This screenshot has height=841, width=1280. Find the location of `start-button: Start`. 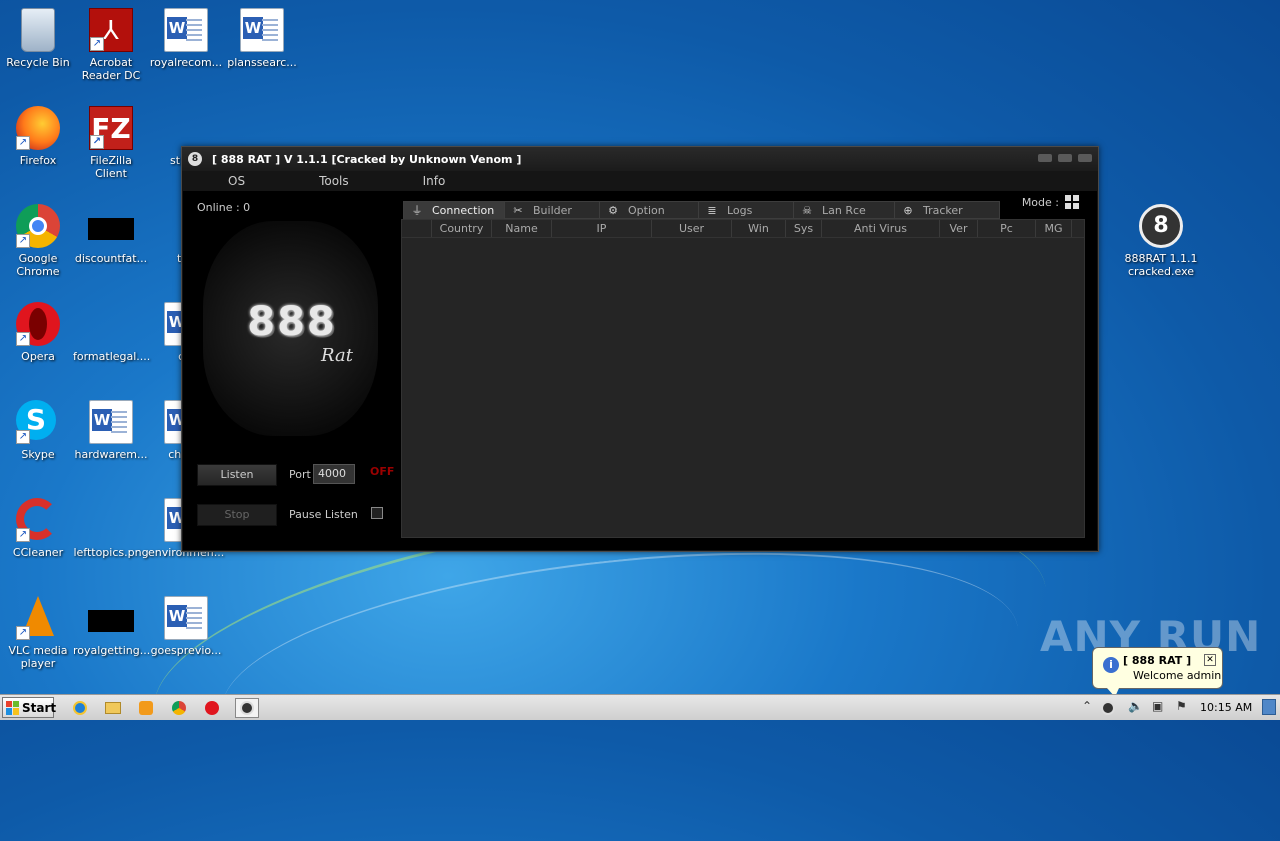

start-button: Start is located at coordinates (29, 707).